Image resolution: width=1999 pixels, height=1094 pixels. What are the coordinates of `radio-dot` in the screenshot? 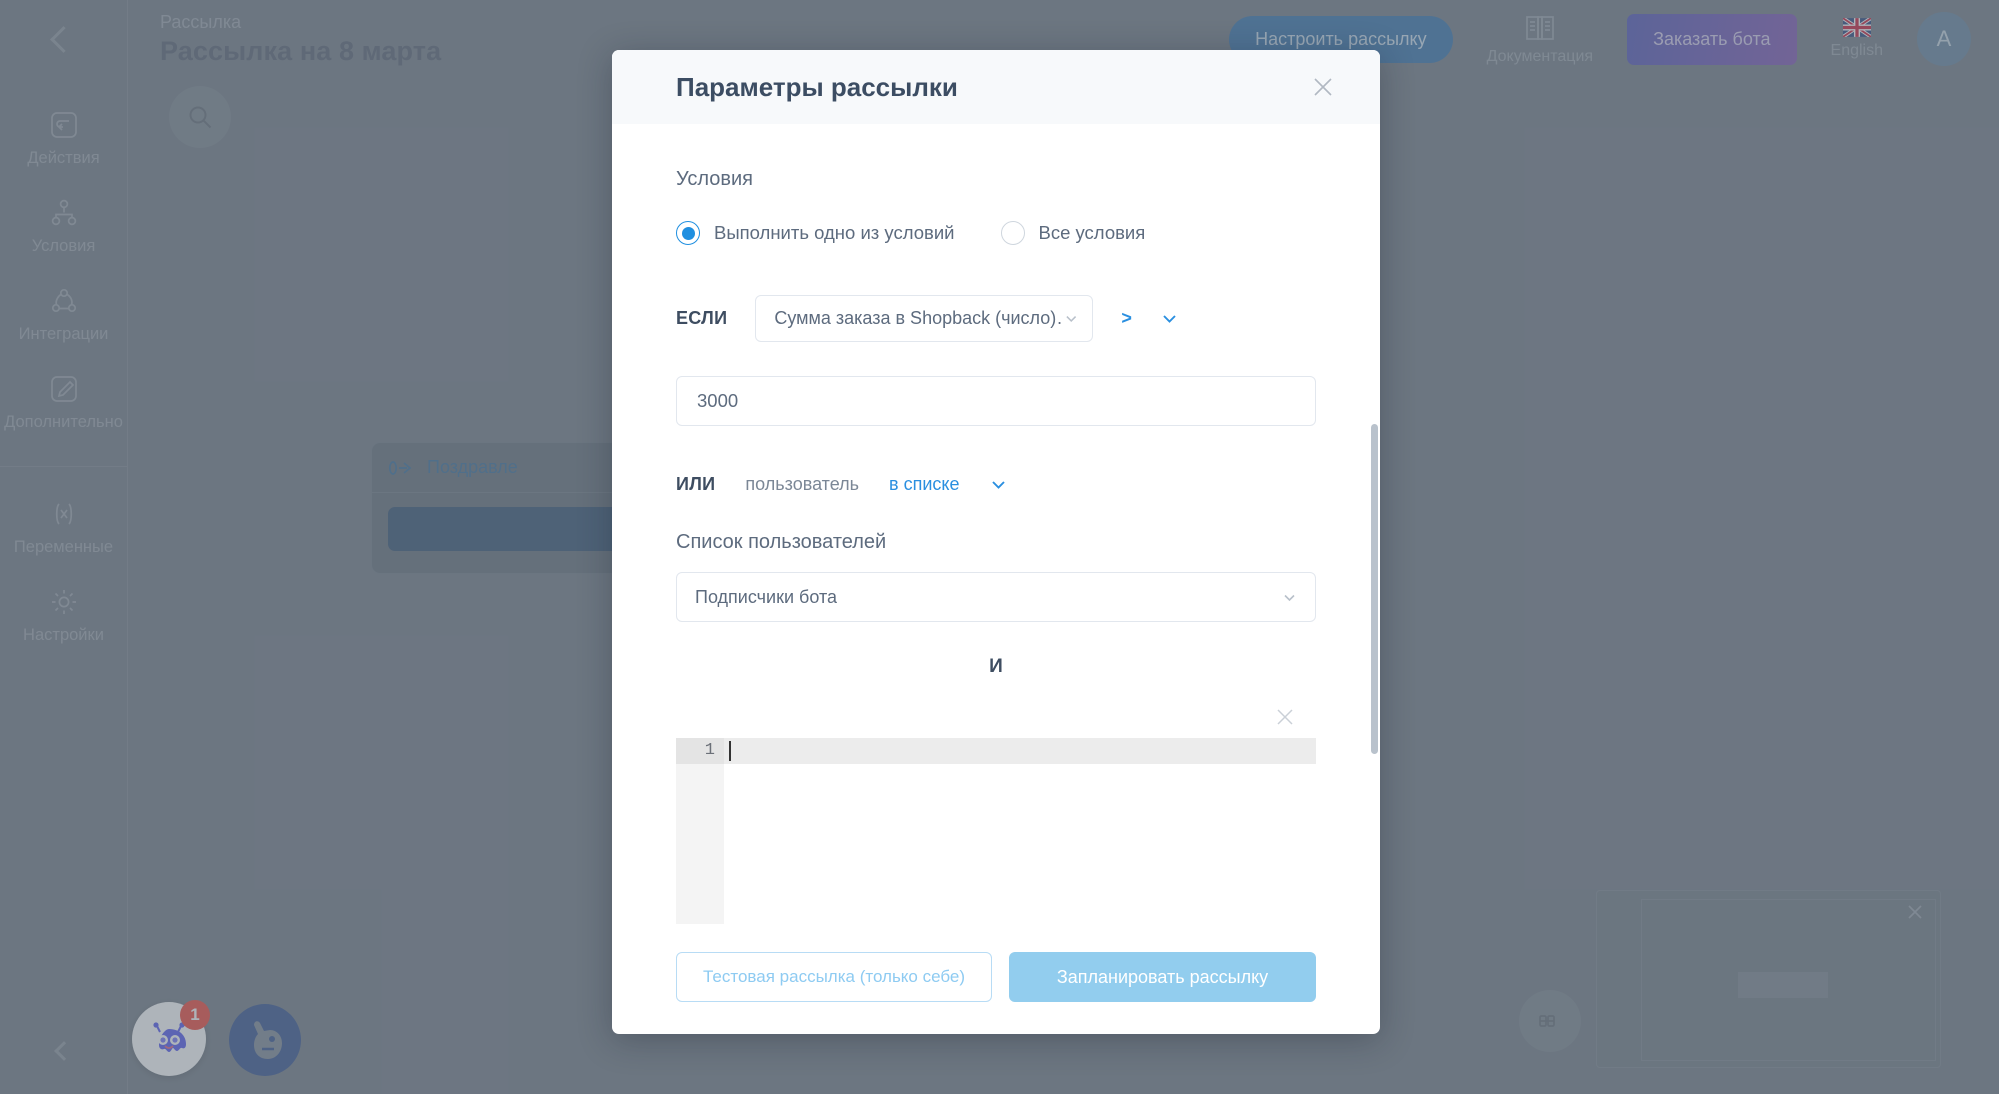 It's located at (688, 233).